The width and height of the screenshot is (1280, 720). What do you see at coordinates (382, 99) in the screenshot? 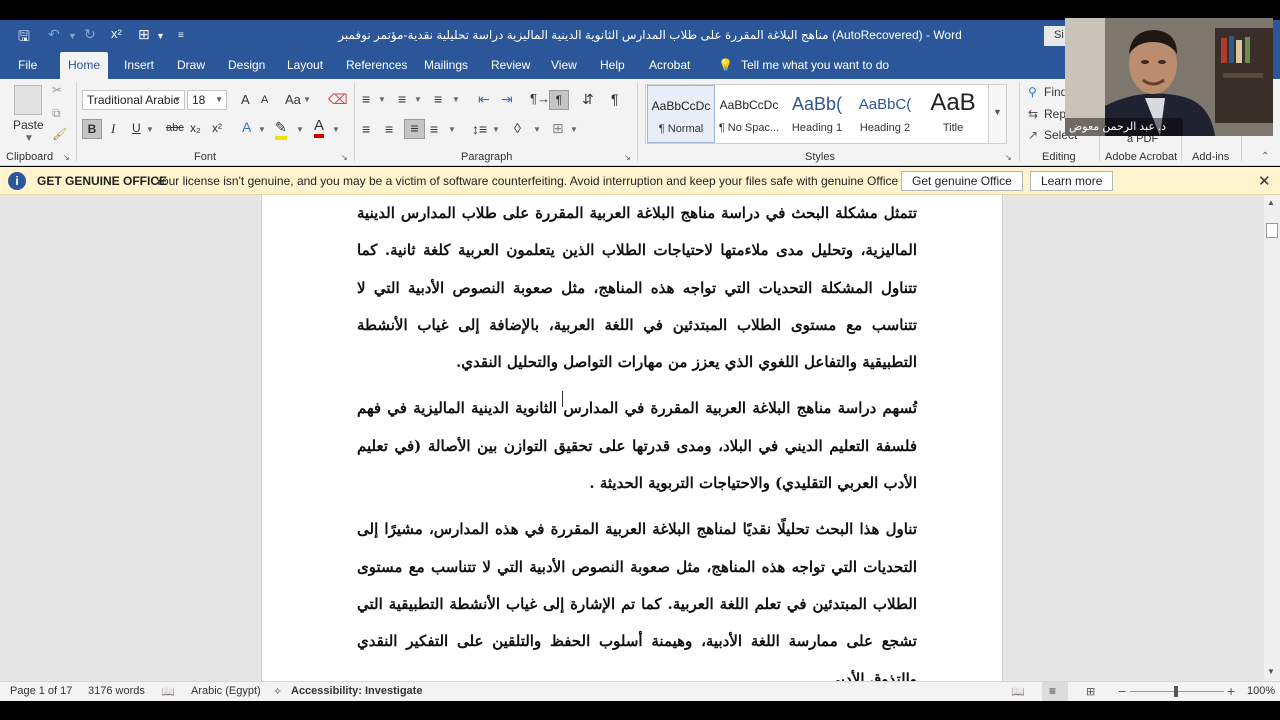
I see `bullets-dropdown-icon: ▼` at bounding box center [382, 99].